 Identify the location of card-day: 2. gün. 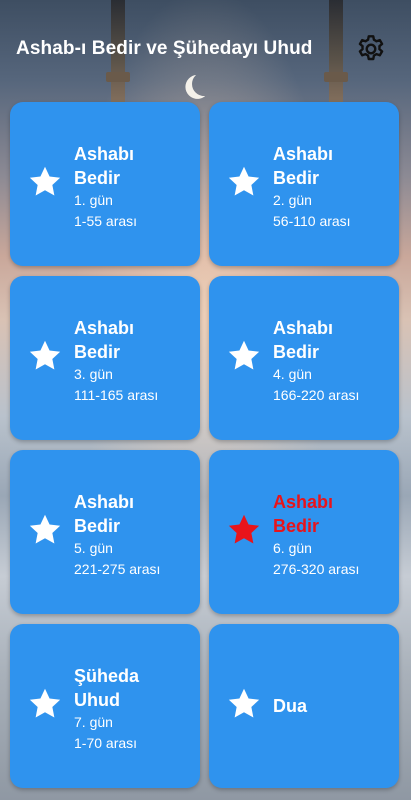
(292, 200).